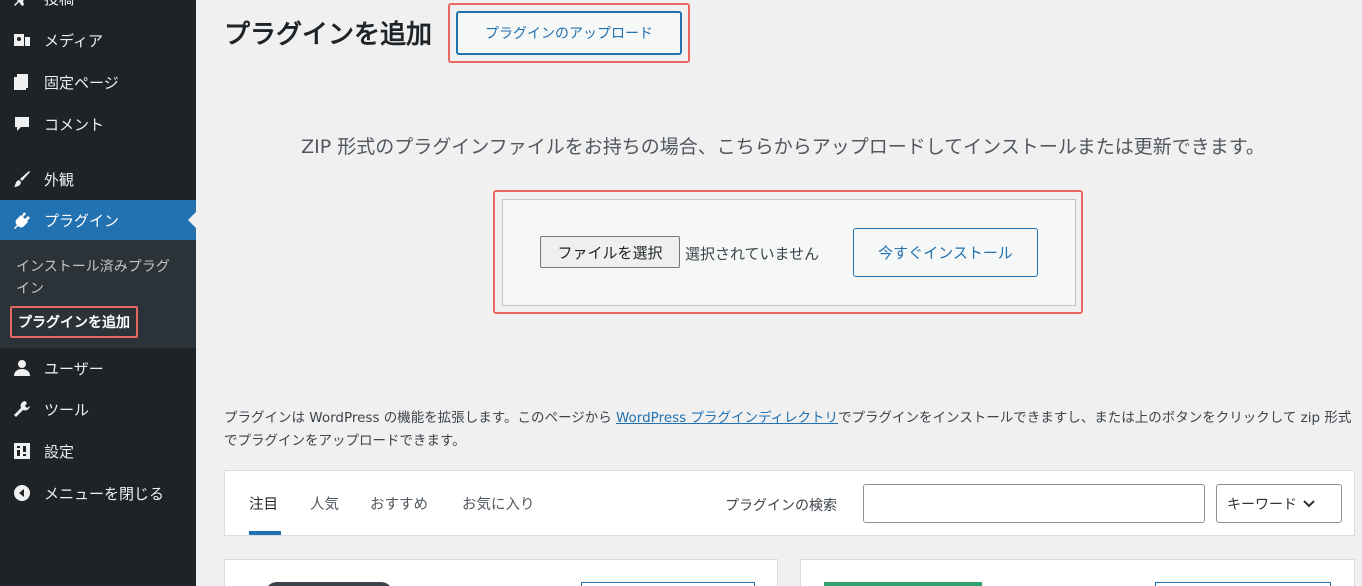  Describe the element at coordinates (59, 179) in the screenshot. I see `sidebar-item-label: 外観` at that location.